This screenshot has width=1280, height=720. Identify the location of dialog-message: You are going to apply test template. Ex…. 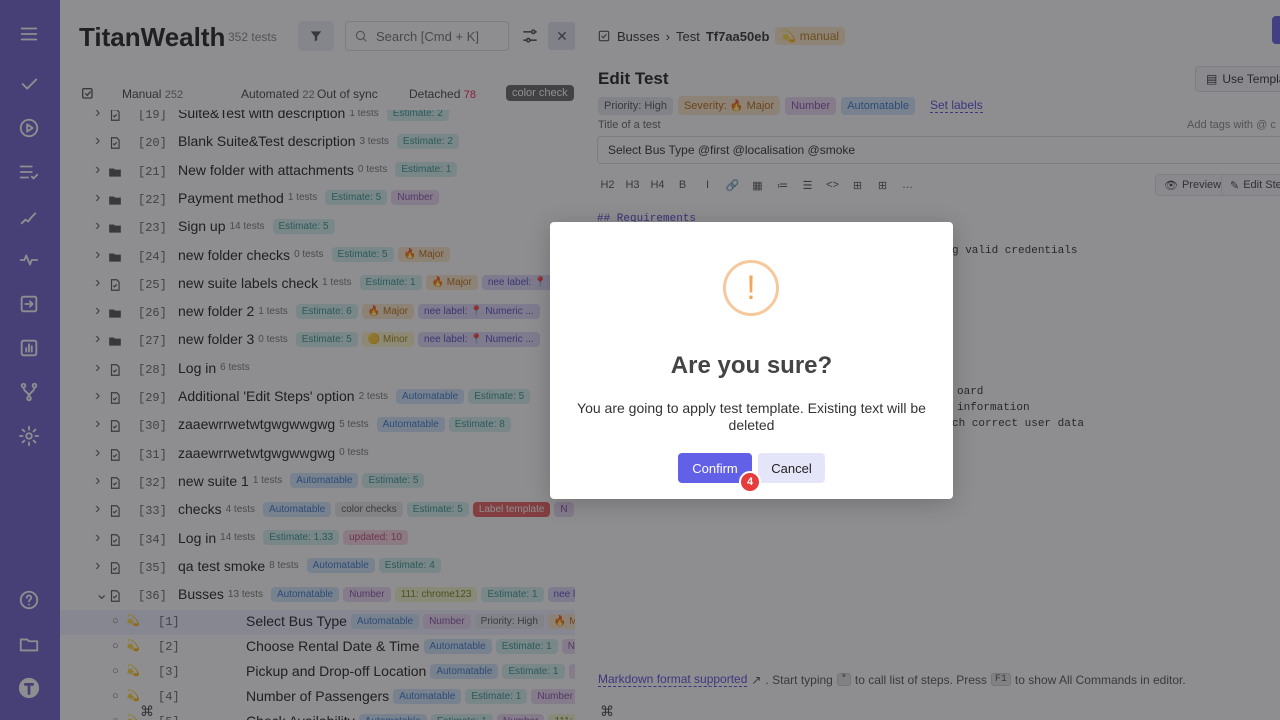
(751, 416).